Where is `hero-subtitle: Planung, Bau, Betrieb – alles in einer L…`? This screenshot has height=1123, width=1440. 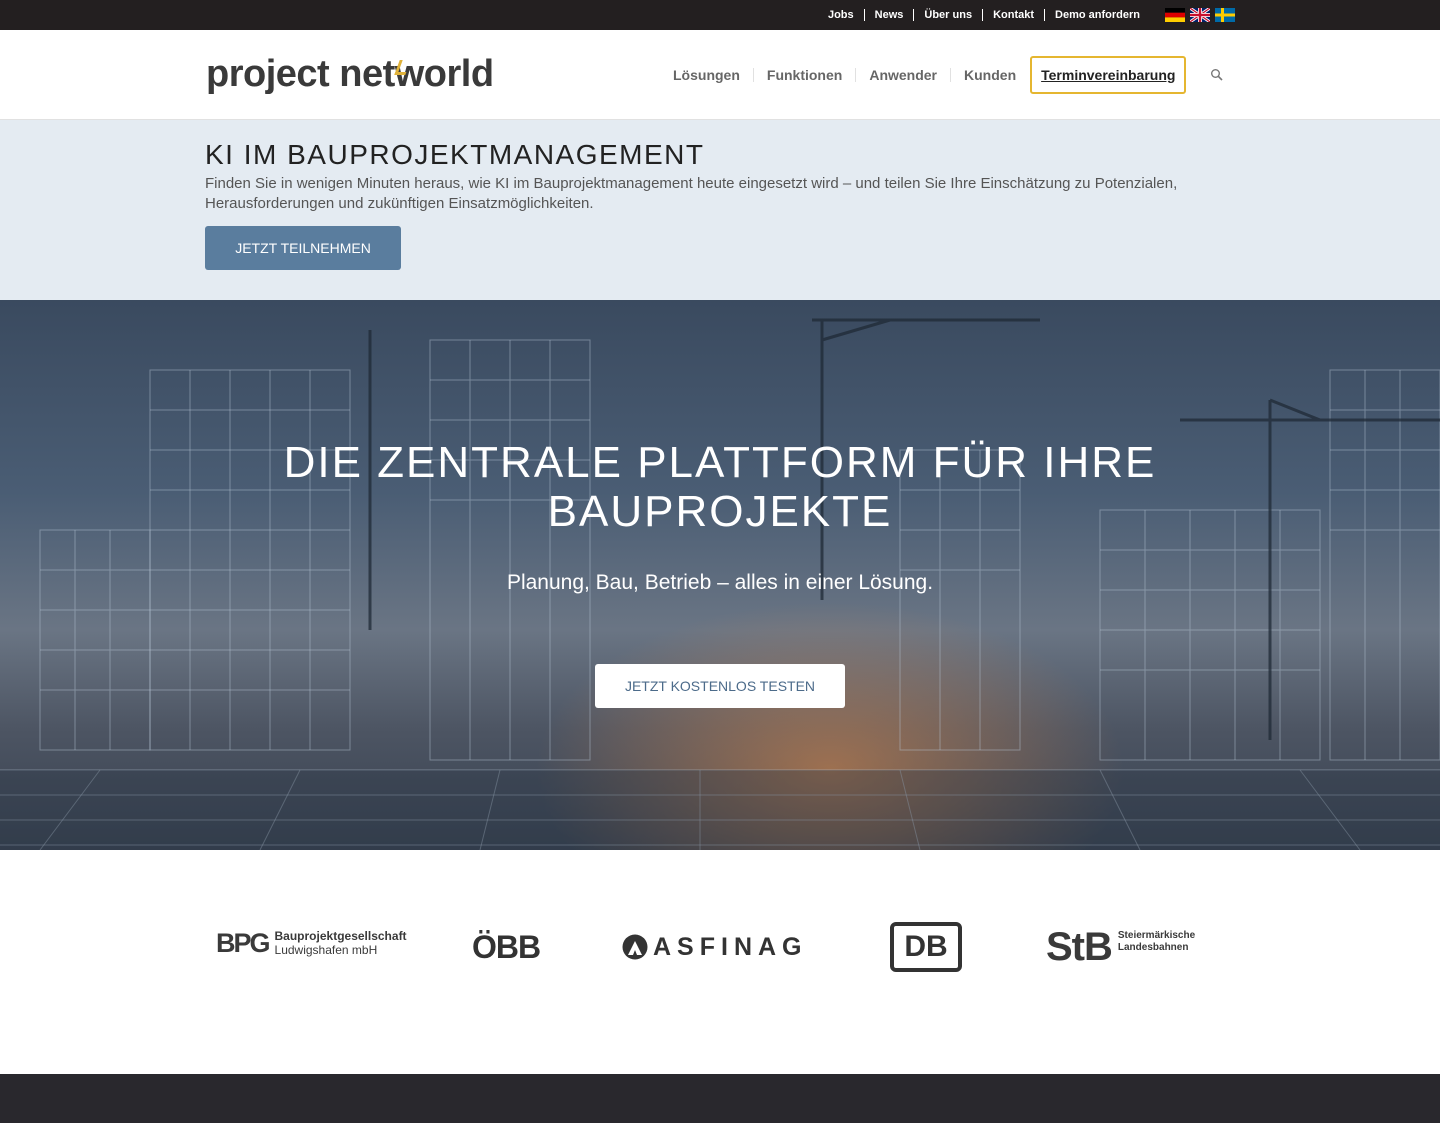 hero-subtitle: Planung, Bau, Betrieb – alles in einer L… is located at coordinates (720, 582).